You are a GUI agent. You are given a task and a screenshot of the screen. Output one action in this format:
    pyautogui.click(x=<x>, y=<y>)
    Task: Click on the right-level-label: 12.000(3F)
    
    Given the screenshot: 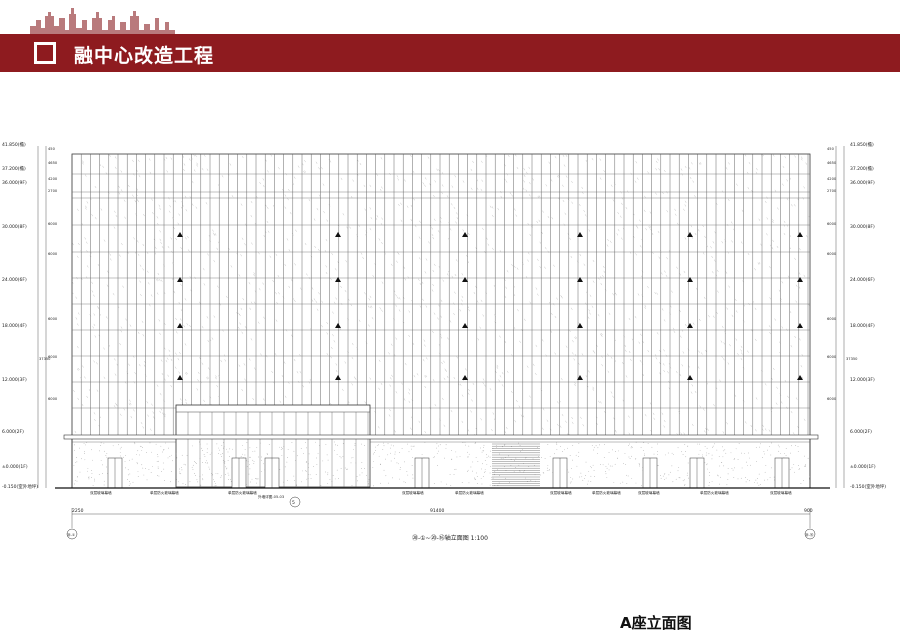 What is the action you would take?
    pyautogui.click(x=862, y=380)
    